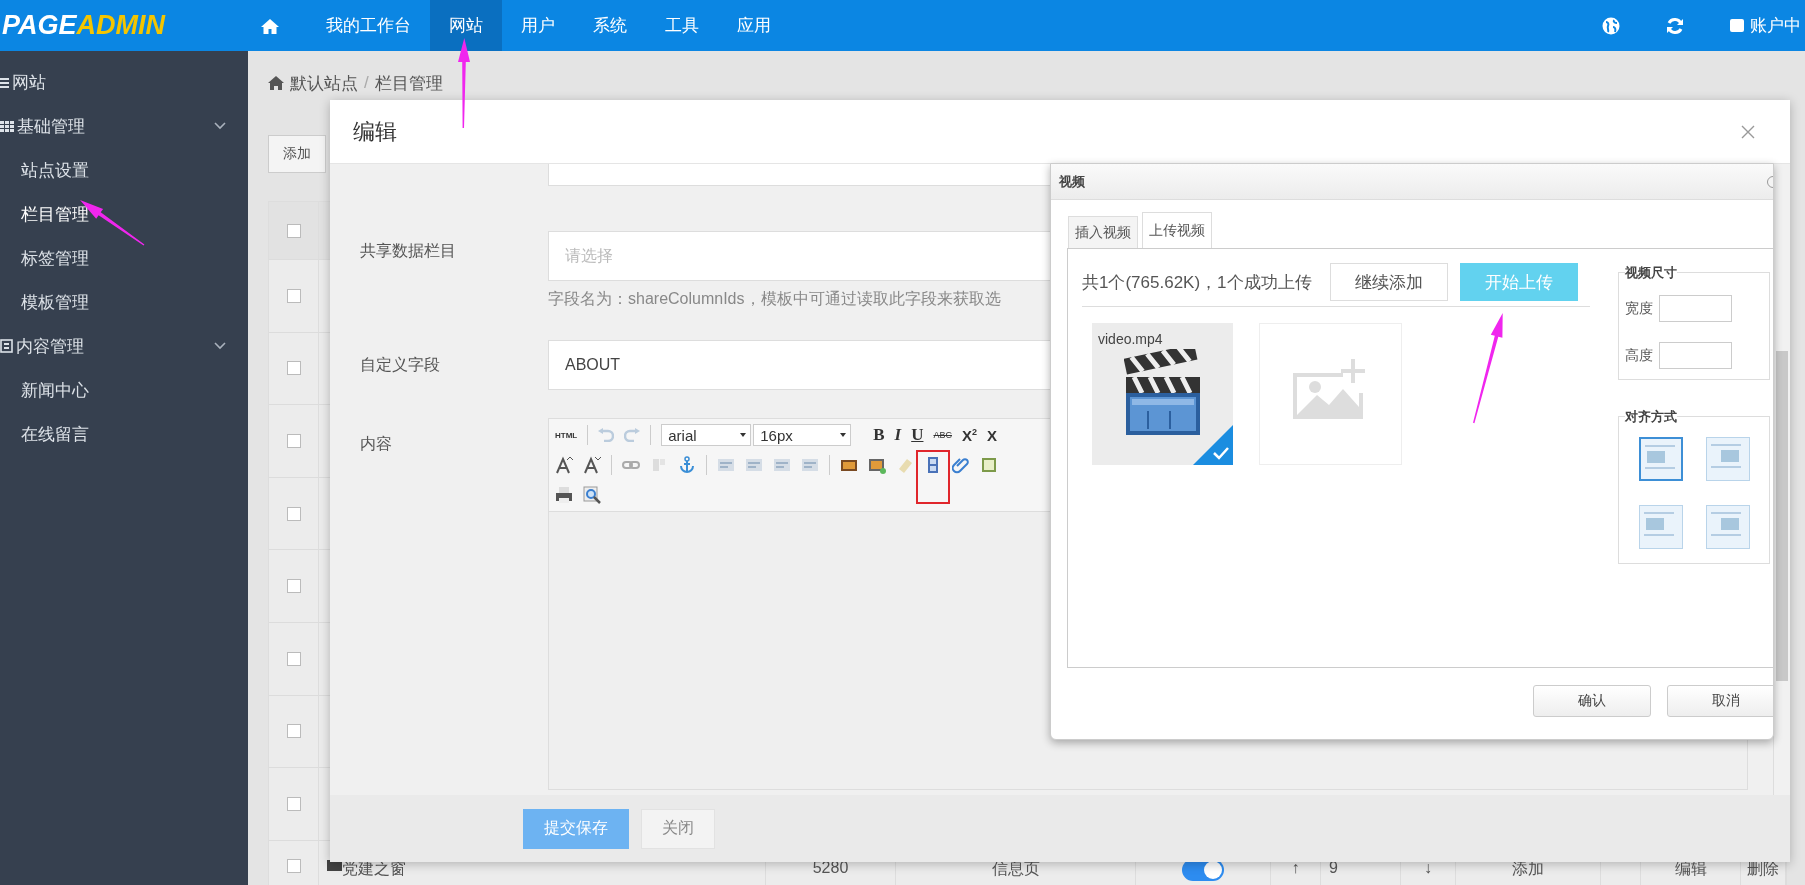 This screenshot has height=885, width=1805. What do you see at coordinates (1015, 868) in the screenshot?
I see `table-cell-text: 信息页` at bounding box center [1015, 868].